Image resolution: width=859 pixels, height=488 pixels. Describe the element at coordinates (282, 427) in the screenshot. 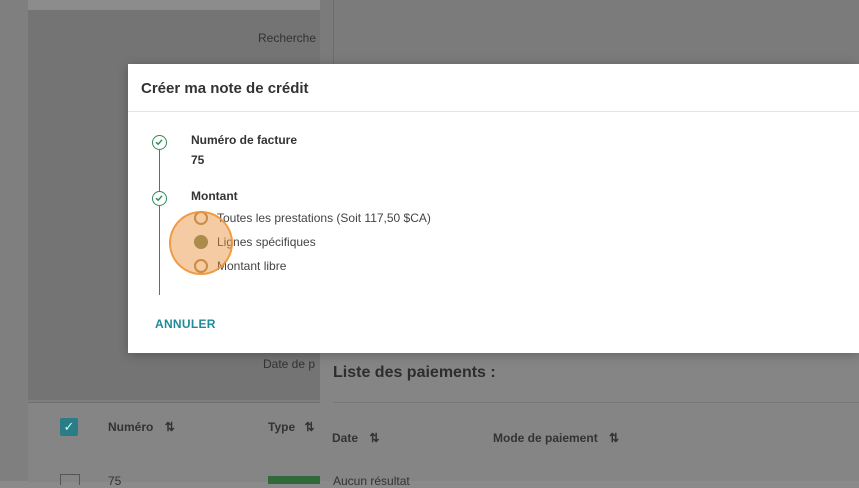

I see `column-header-type-label: Type` at that location.